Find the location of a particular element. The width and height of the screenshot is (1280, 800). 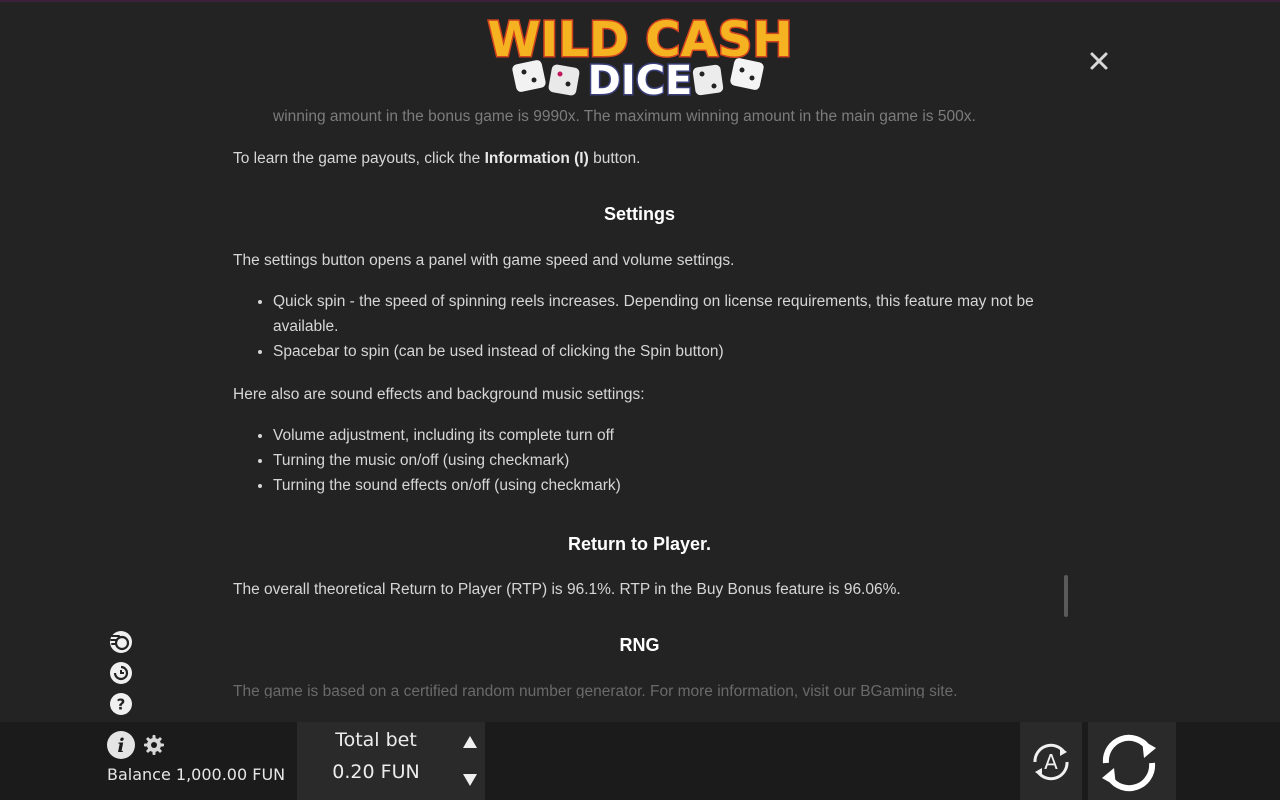

game-logo: WILD CASH DICE is located at coordinates (640, 56).